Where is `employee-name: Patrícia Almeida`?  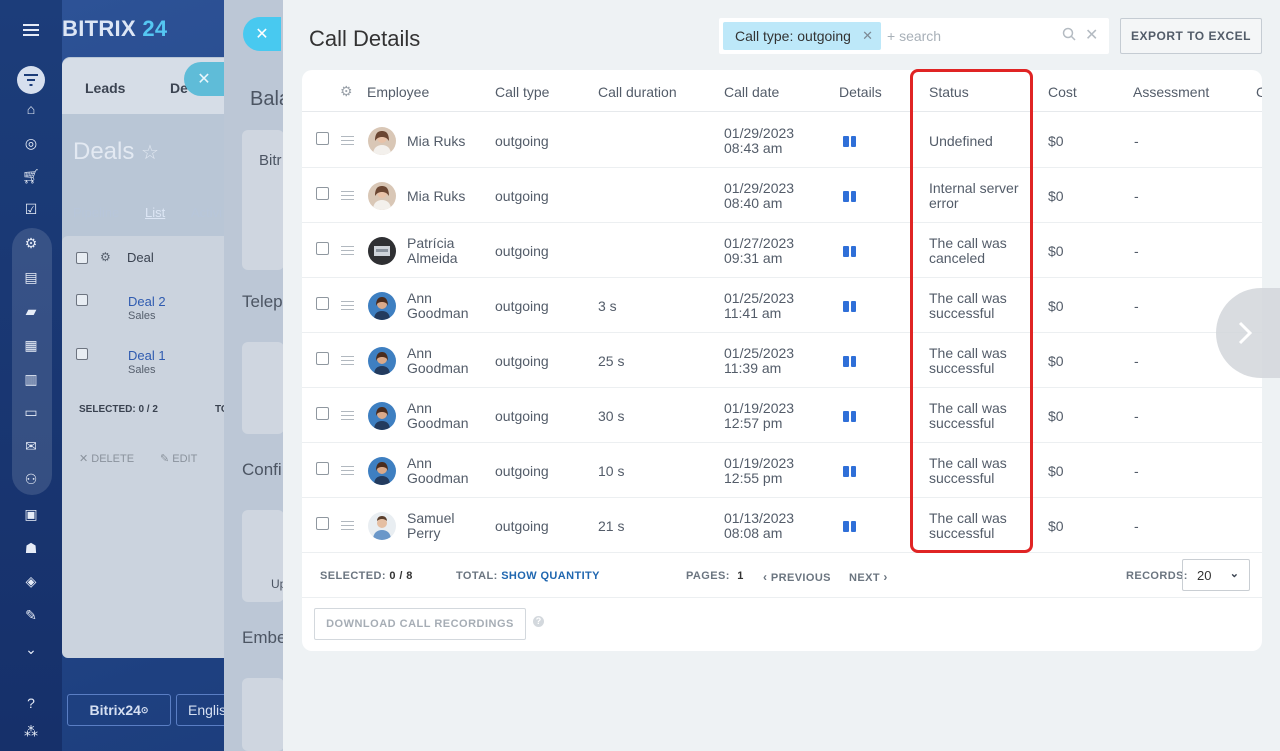
employee-name: Patrícia Almeida is located at coordinates (432, 251).